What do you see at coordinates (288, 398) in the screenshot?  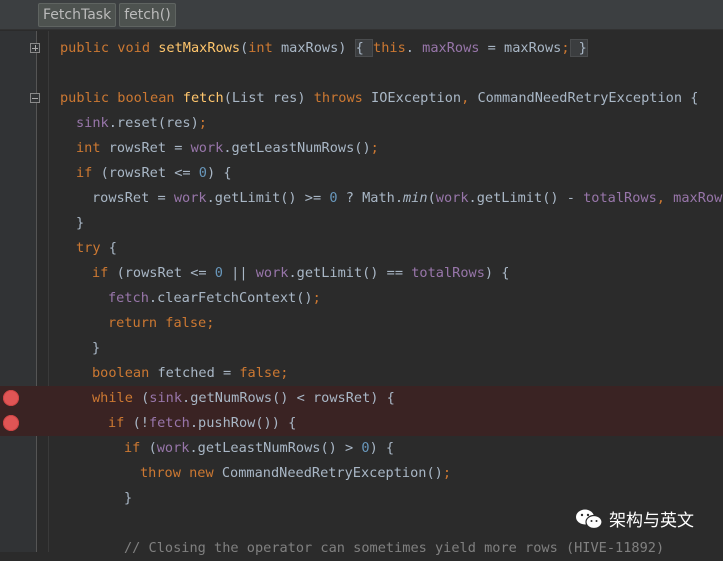 I see `code-token: .getNumRows() < rowsRet) {` at bounding box center [288, 398].